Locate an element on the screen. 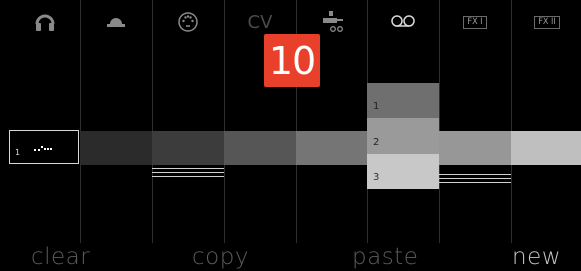 The image size is (581, 271). paste-button: paste is located at coordinates (385, 257).